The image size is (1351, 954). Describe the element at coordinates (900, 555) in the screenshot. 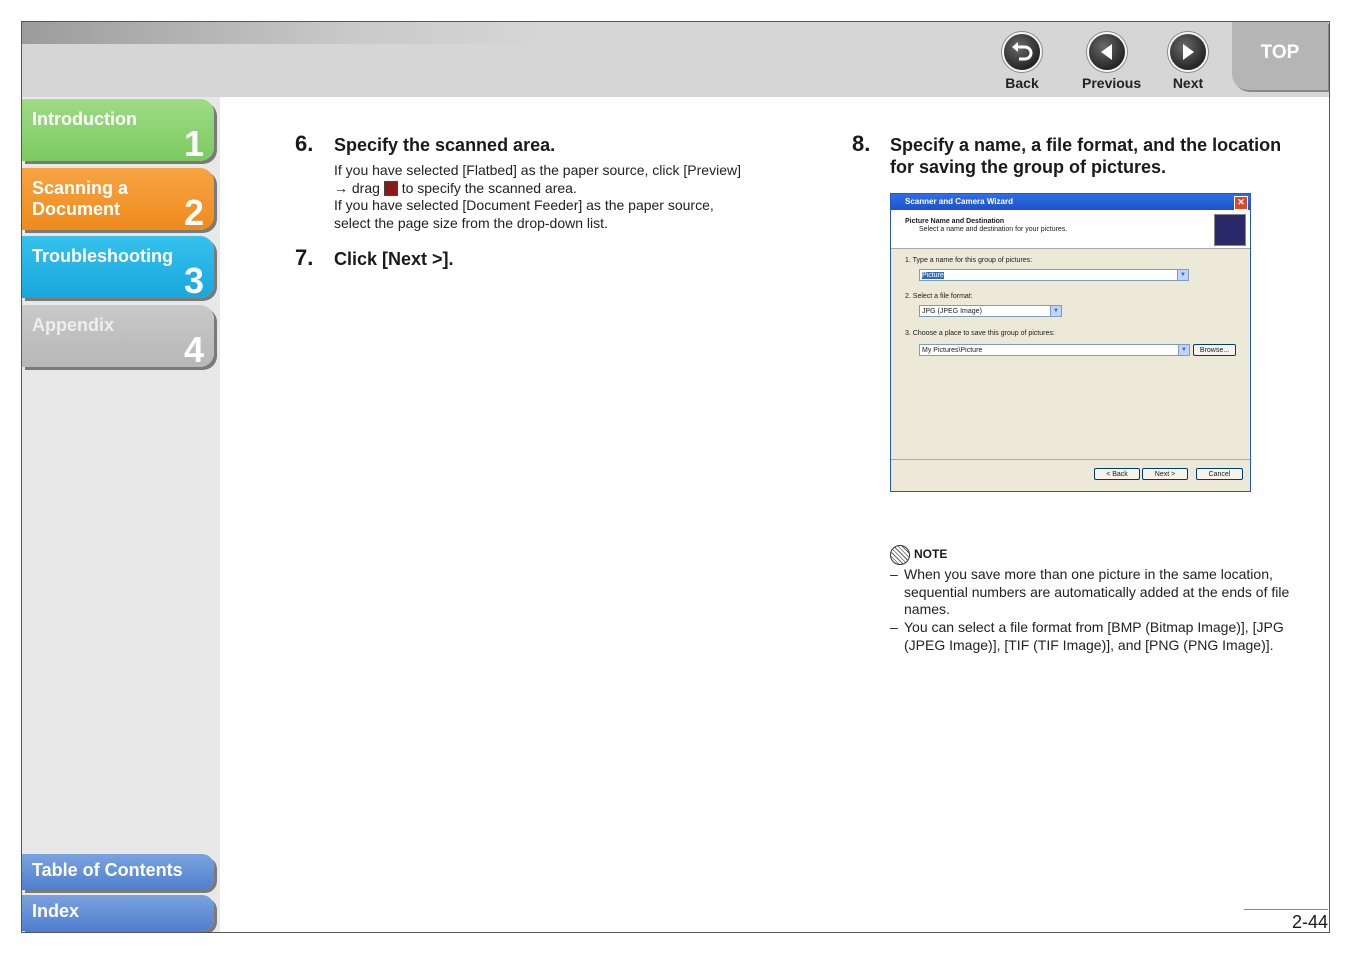

I see `note-icon` at that location.